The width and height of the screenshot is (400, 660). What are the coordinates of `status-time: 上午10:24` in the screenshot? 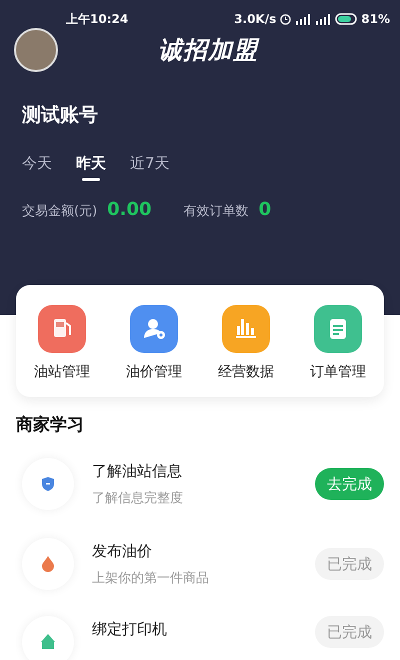 It's located at (98, 19).